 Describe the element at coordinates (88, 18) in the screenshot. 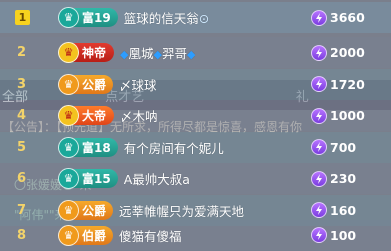

I see `wealth-level-badge: ♛ 富19` at that location.